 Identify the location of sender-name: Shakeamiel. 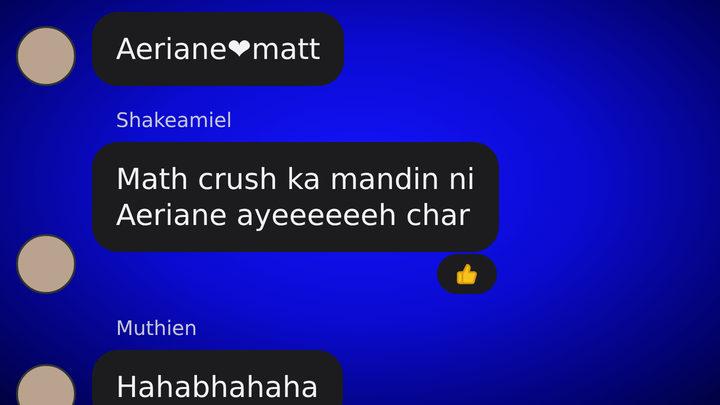
(174, 120).